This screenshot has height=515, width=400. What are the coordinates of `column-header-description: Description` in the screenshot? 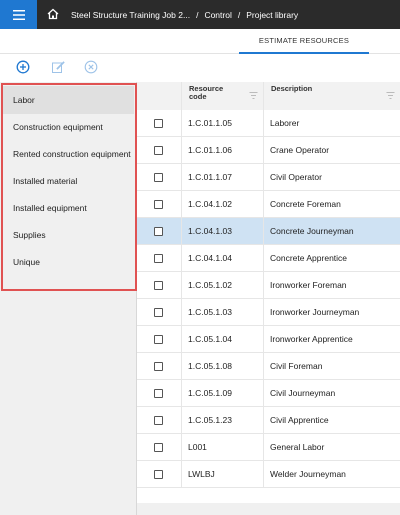 It's located at (311, 89).